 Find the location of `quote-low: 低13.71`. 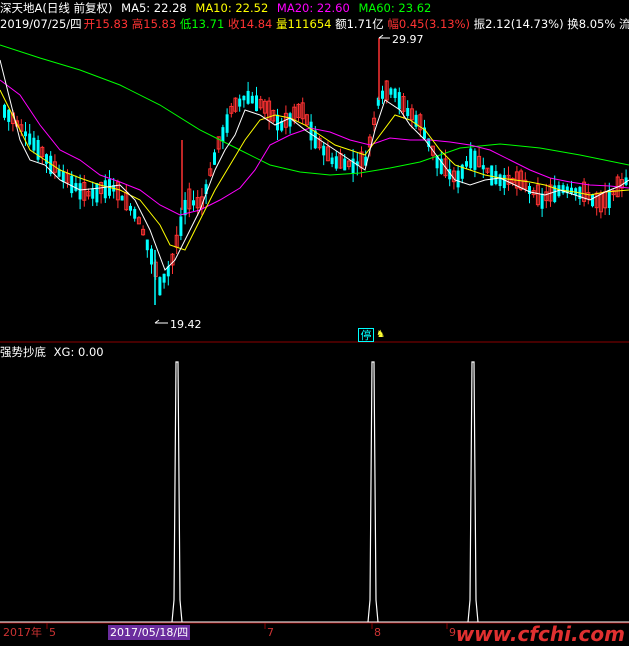

quote-low: 低13.71 is located at coordinates (202, 24).